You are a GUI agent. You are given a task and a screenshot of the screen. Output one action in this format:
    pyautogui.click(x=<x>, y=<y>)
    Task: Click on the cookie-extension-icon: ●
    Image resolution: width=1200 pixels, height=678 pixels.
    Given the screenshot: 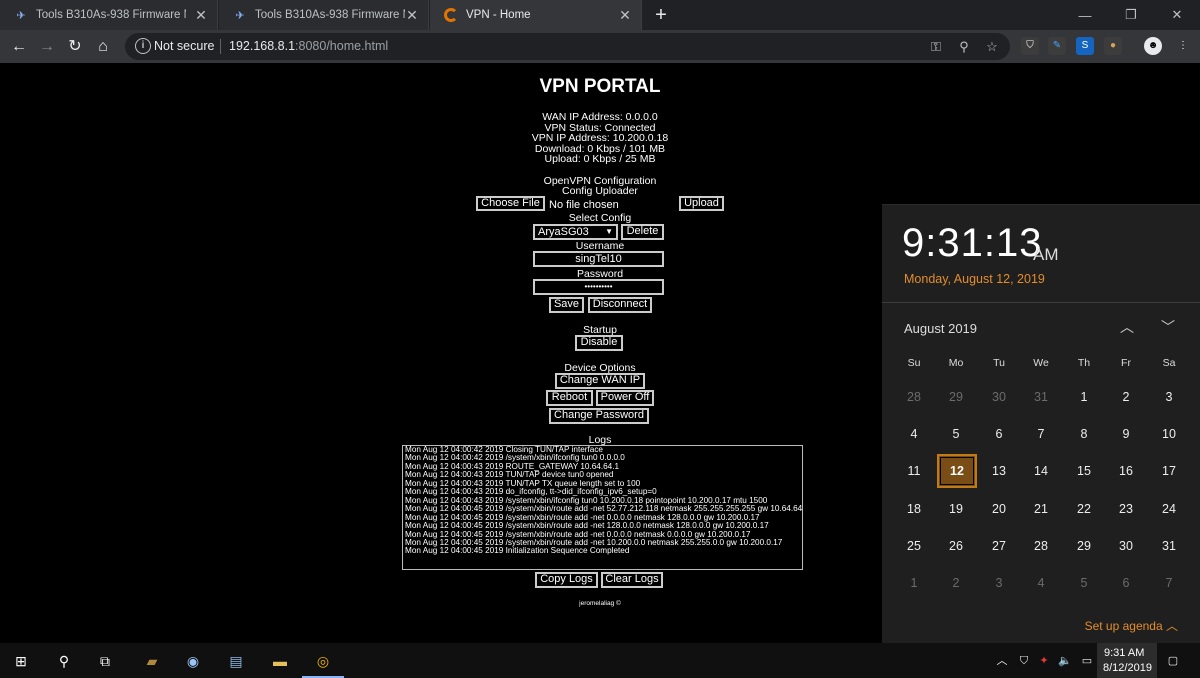 What is the action you would take?
    pyautogui.click(x=1113, y=46)
    